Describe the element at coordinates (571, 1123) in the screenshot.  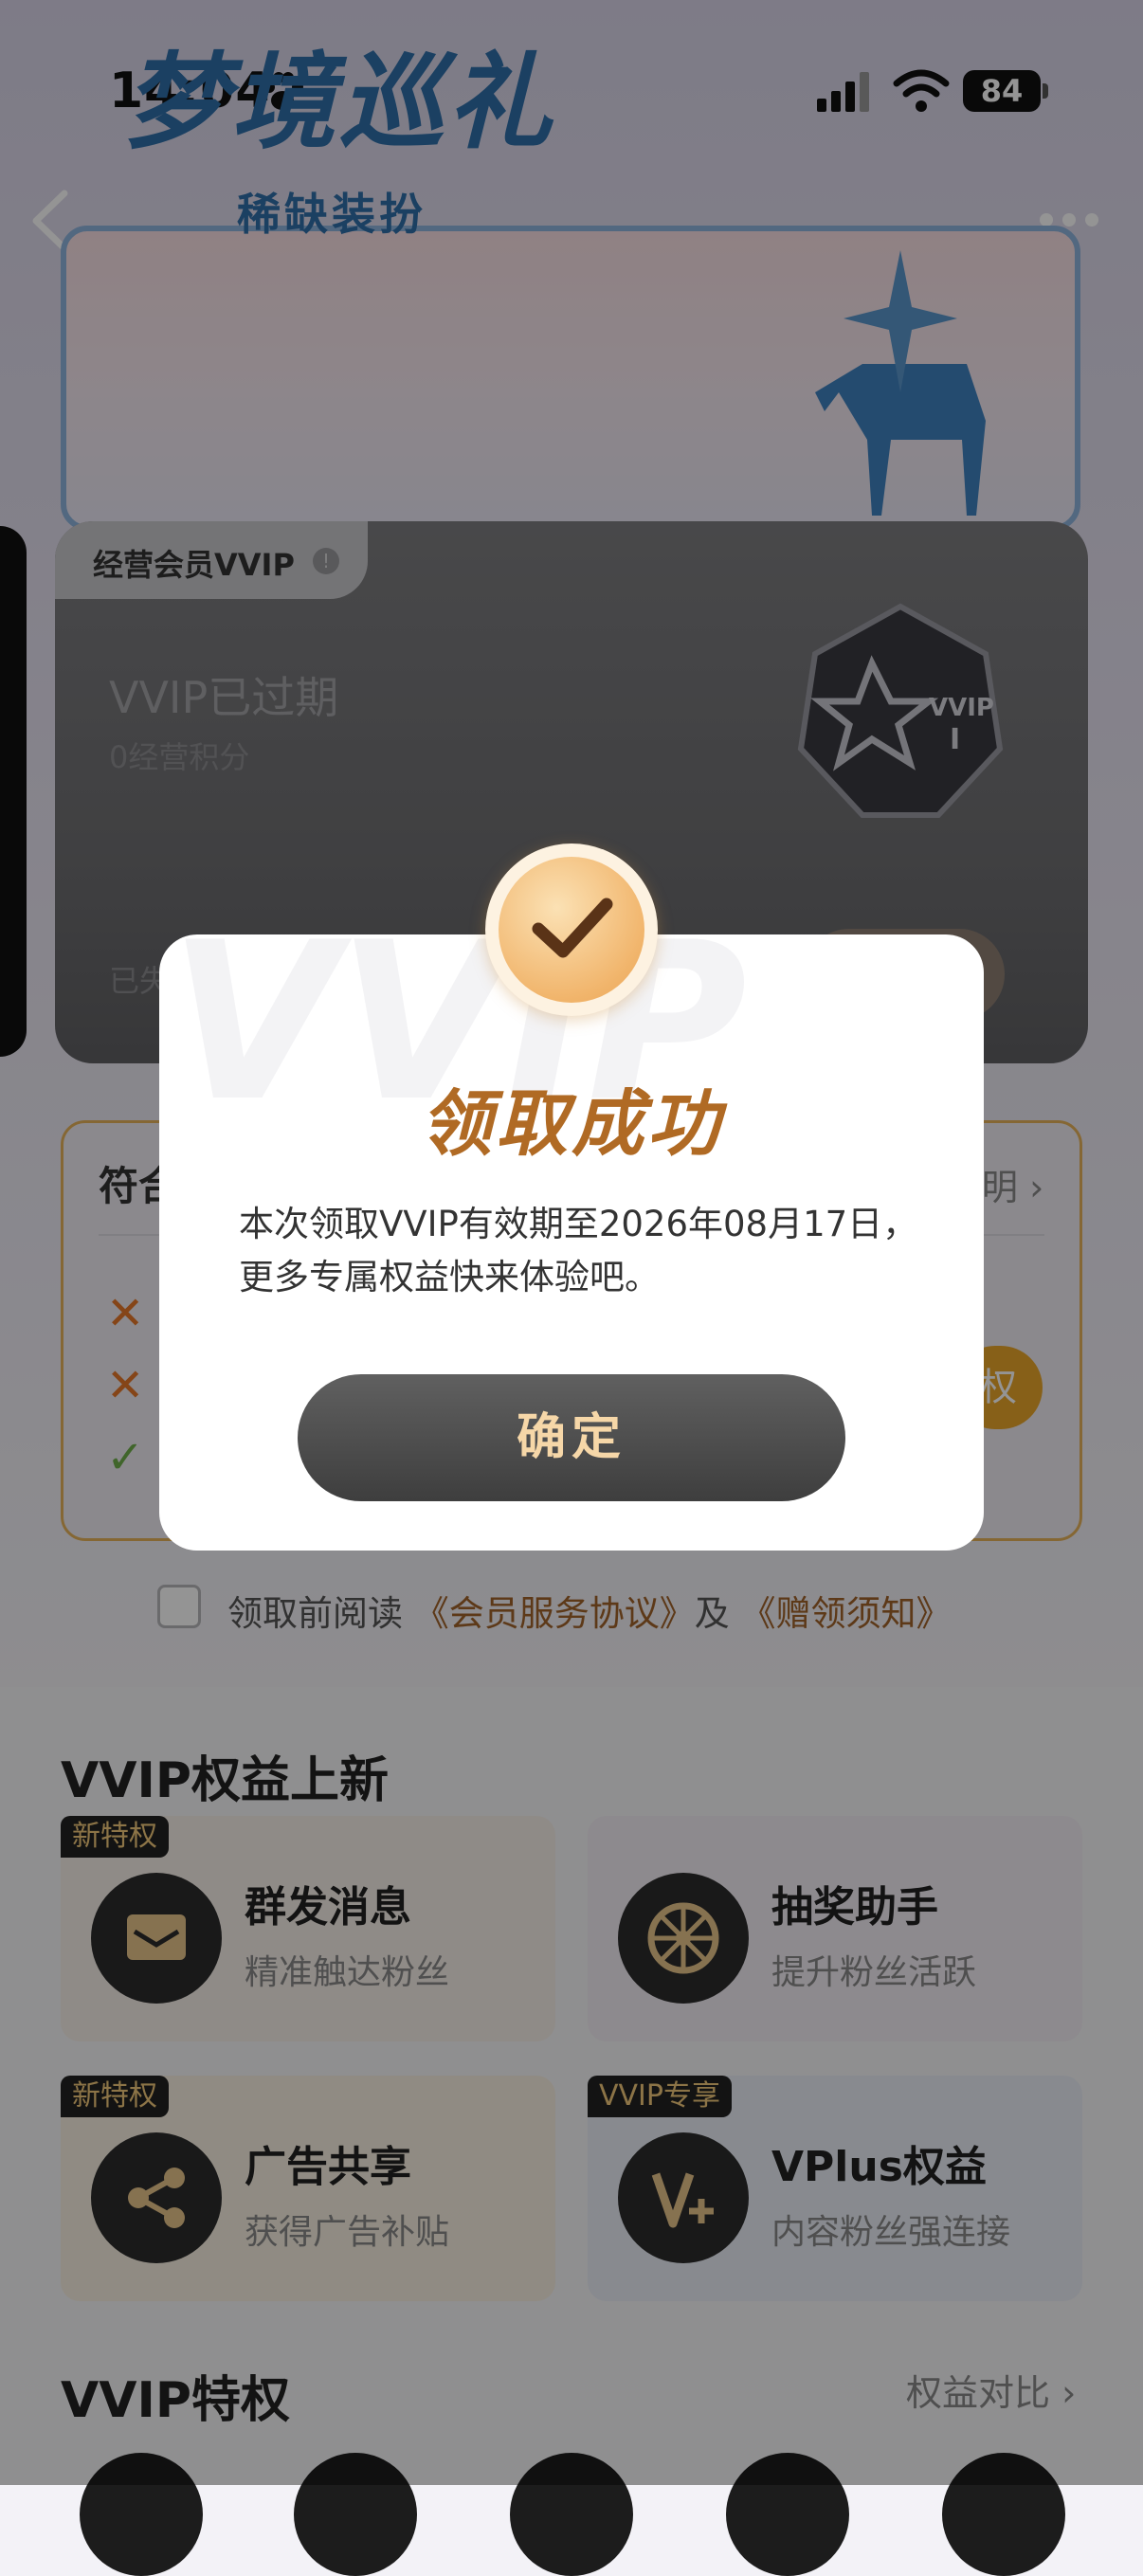
I see `dialog-title: 领取成功` at that location.